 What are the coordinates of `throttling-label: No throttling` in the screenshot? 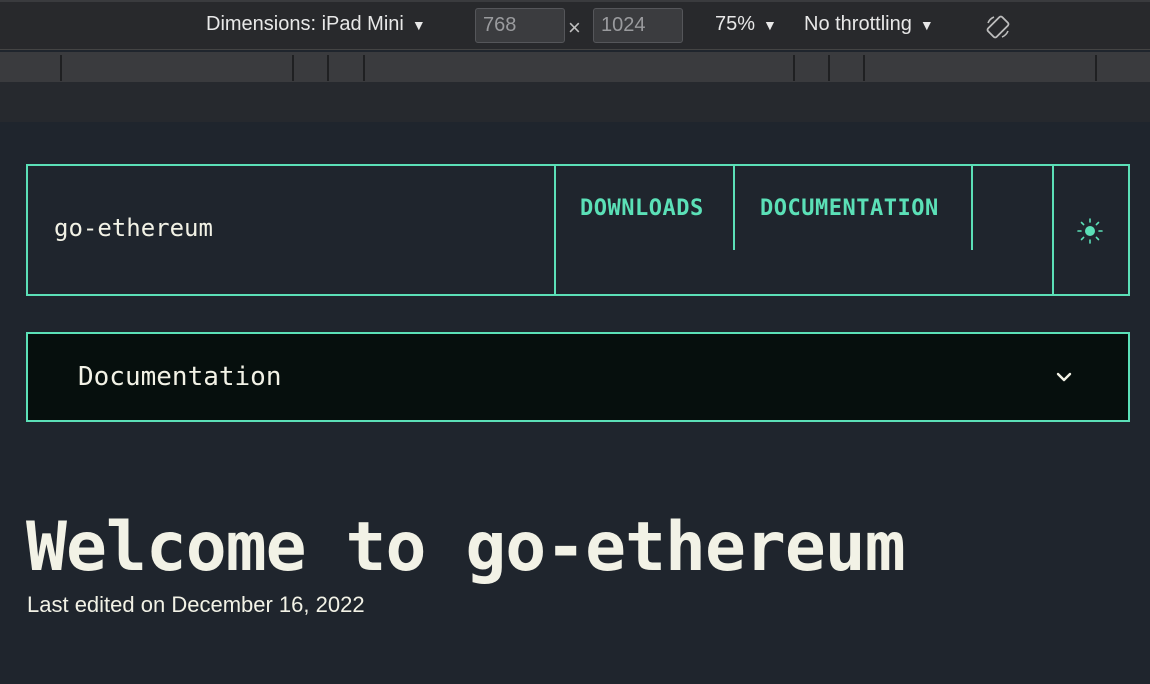 It's located at (858, 24).